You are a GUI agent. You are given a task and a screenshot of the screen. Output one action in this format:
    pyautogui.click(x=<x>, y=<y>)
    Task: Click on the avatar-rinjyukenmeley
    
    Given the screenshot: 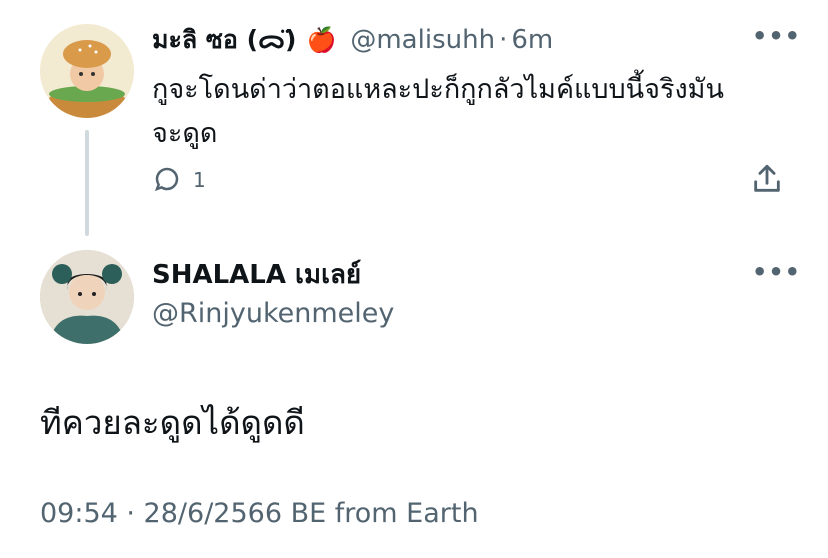 What is the action you would take?
    pyautogui.click(x=87, y=297)
    